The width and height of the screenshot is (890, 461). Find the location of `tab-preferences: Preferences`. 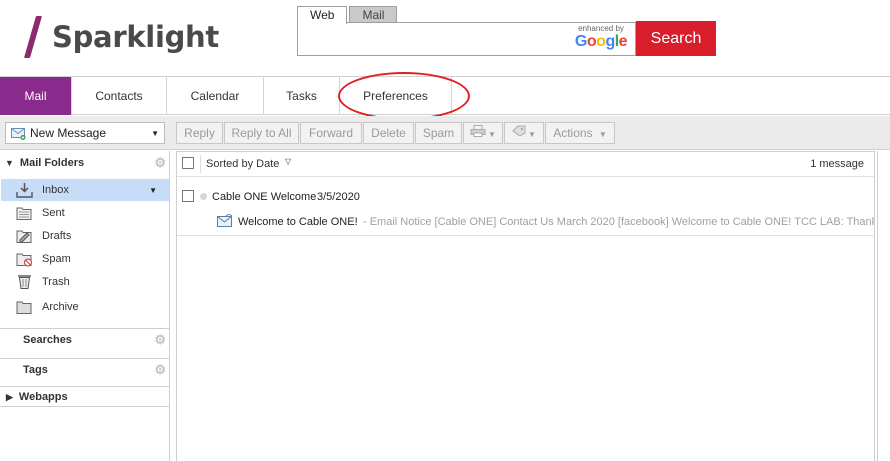

tab-preferences: Preferences is located at coordinates (396, 96).